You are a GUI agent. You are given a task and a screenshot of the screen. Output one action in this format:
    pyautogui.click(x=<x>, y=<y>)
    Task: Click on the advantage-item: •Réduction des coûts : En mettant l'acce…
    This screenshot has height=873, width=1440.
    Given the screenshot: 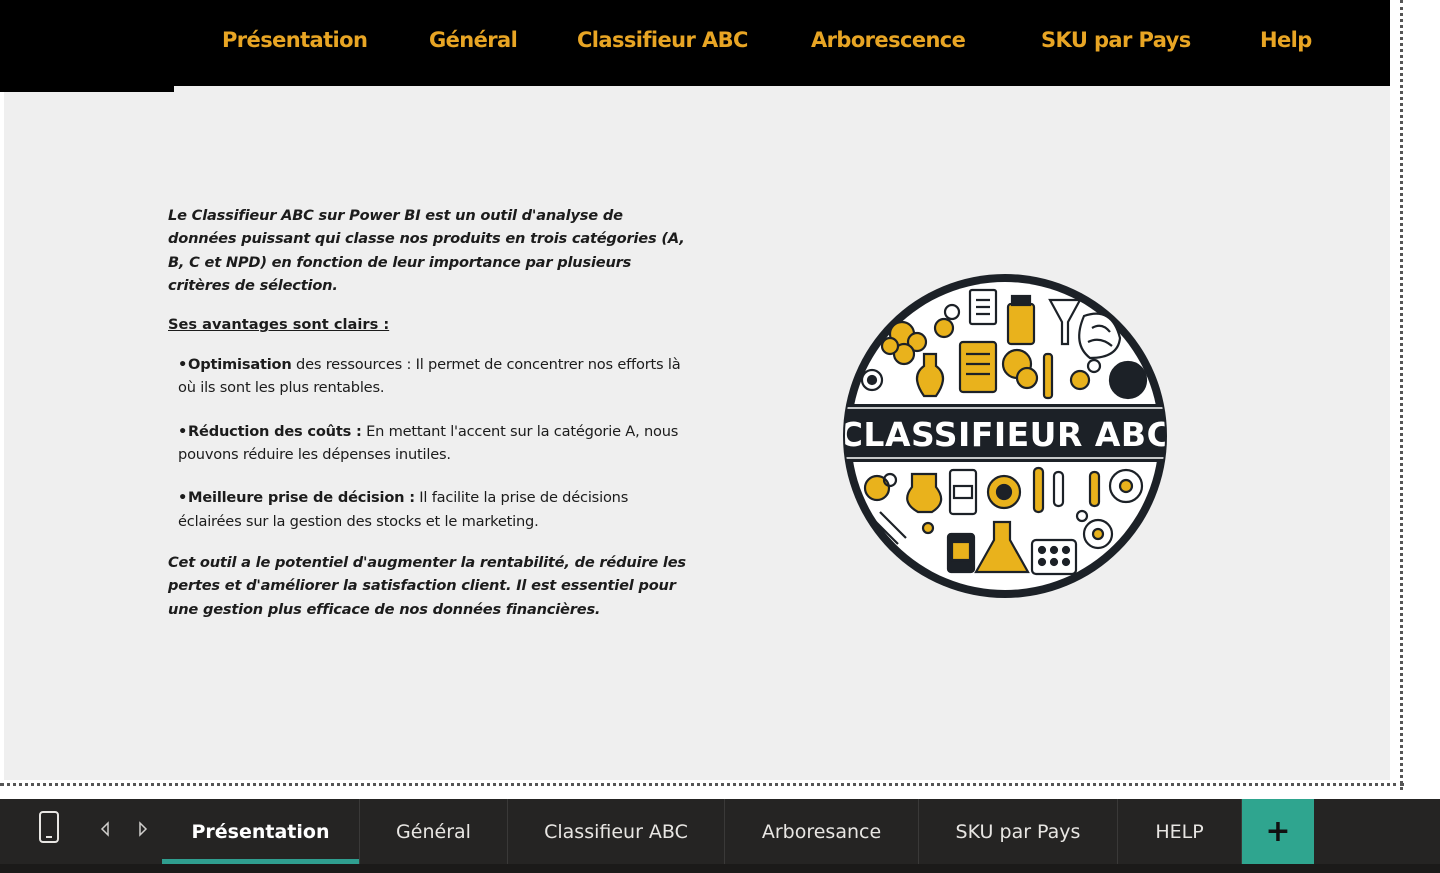 What is the action you would take?
    pyautogui.click(x=433, y=443)
    